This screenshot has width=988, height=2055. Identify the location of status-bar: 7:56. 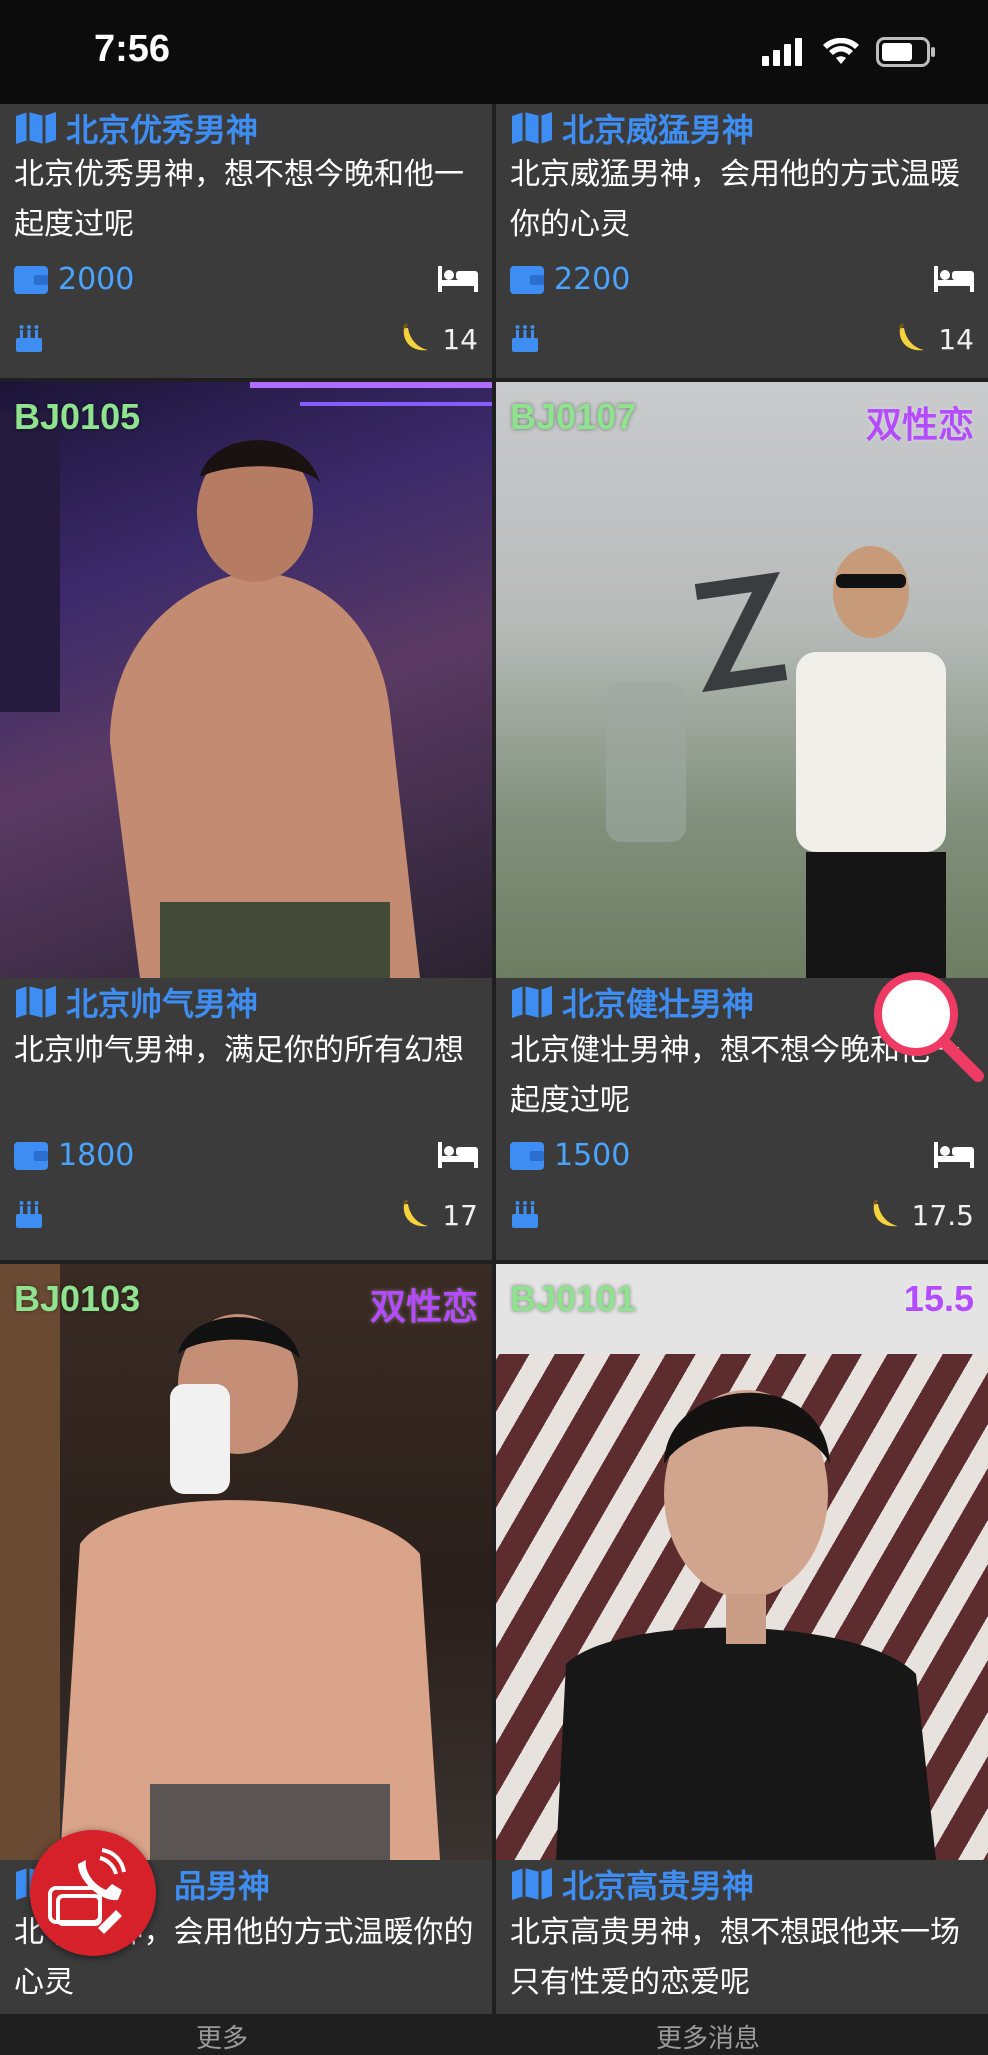
(494, 52).